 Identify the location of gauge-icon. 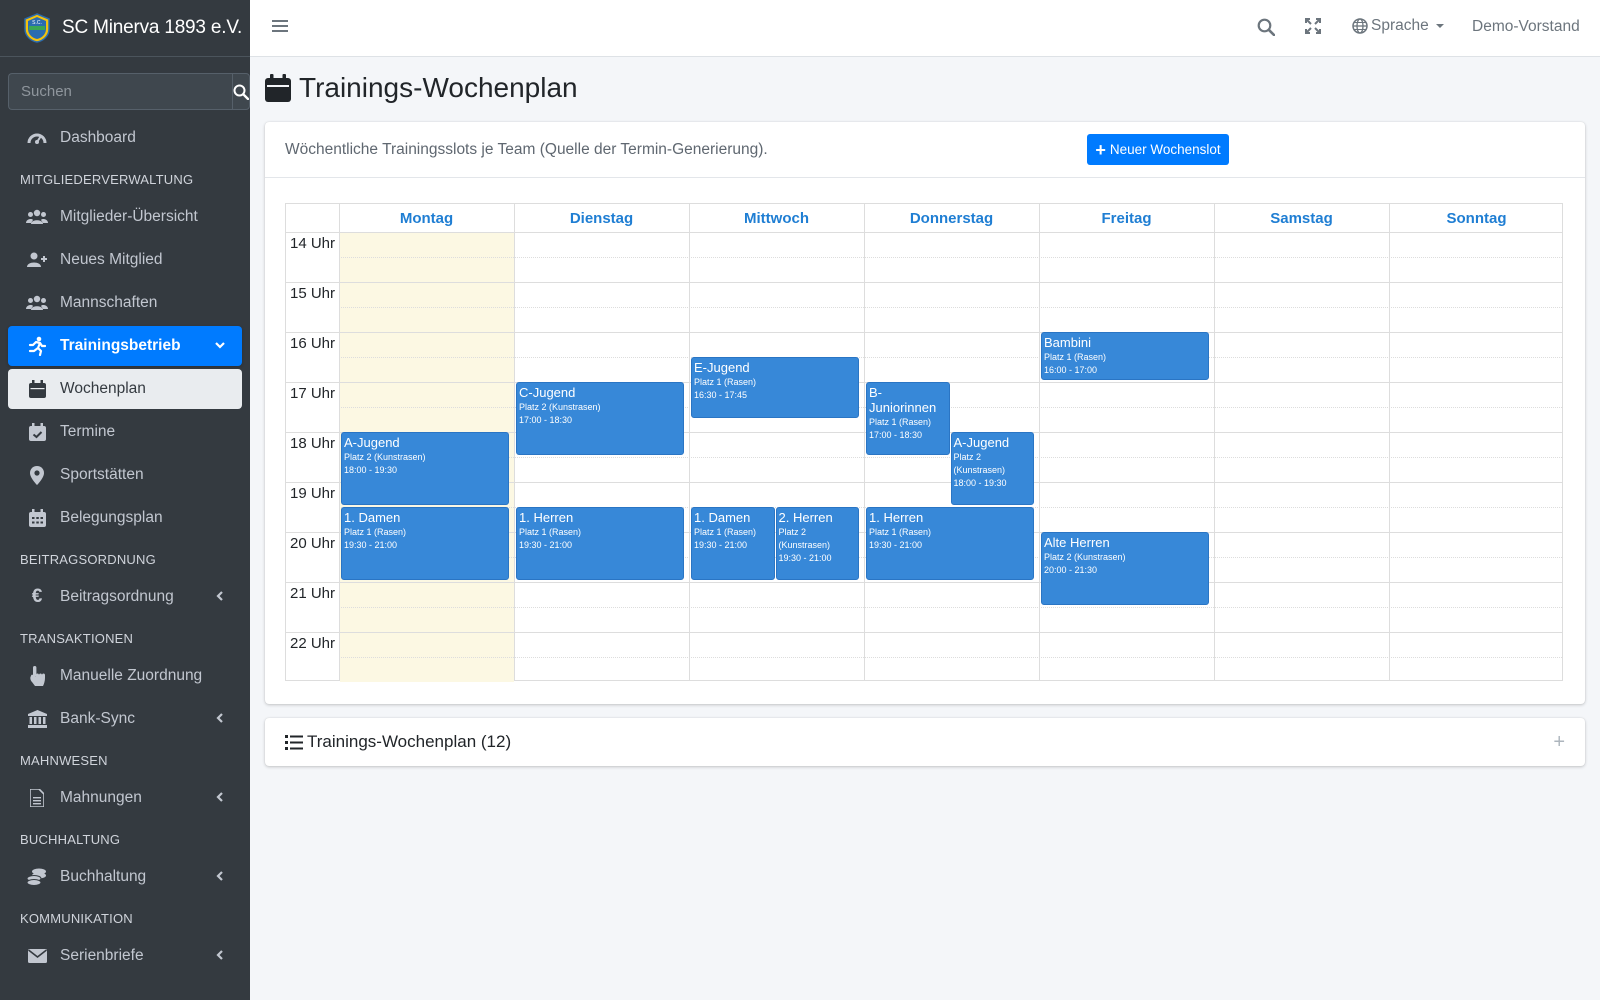
(37, 138).